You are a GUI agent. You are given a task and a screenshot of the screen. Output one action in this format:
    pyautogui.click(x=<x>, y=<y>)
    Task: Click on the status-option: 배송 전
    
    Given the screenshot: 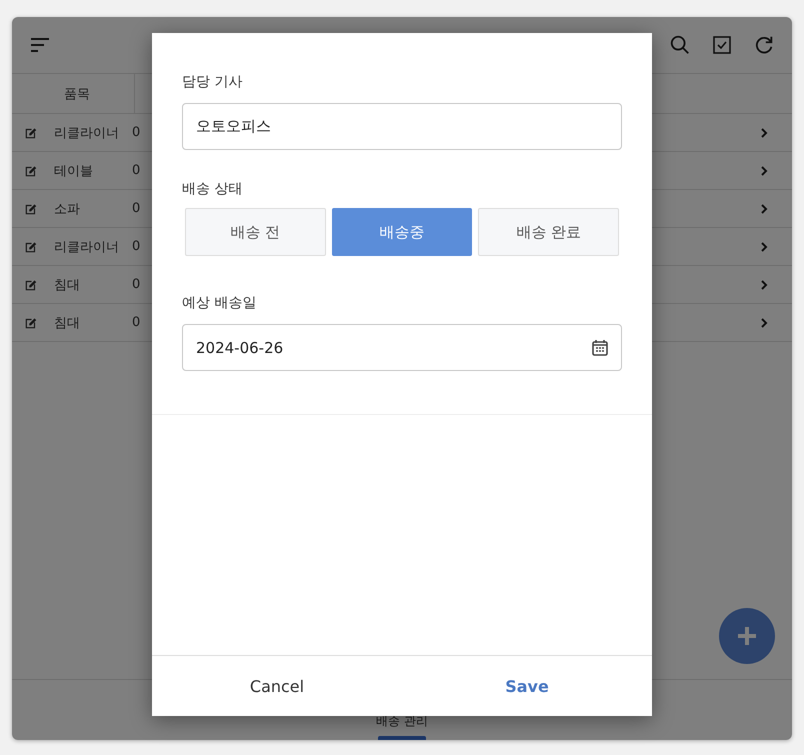 What is the action you would take?
    pyautogui.click(x=255, y=232)
    